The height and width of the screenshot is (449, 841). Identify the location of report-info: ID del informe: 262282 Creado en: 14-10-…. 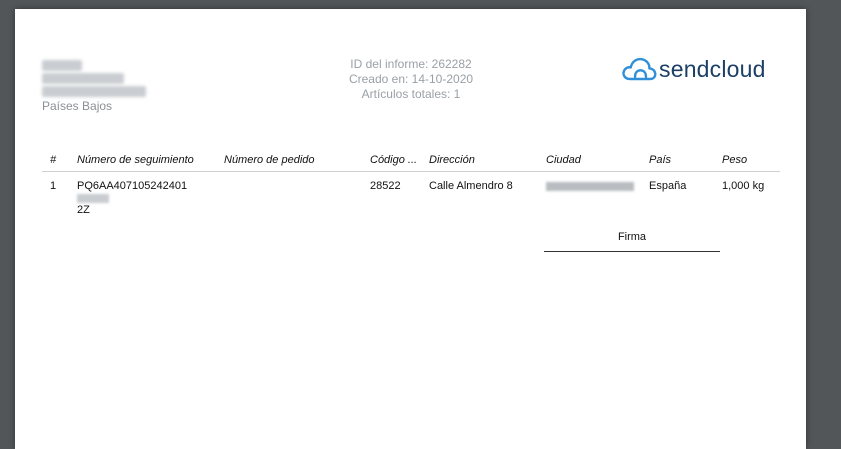
(411, 79).